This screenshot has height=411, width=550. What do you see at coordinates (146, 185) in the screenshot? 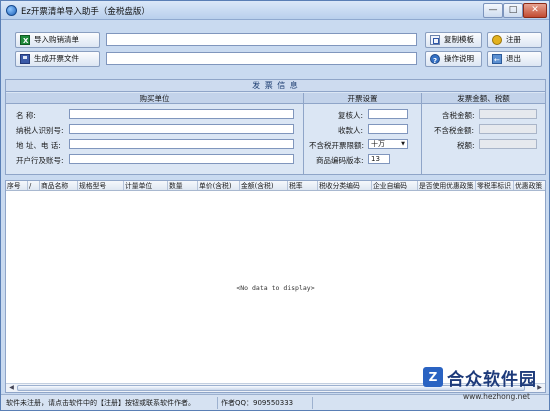
I see `column-header: 计量单位` at bounding box center [146, 185].